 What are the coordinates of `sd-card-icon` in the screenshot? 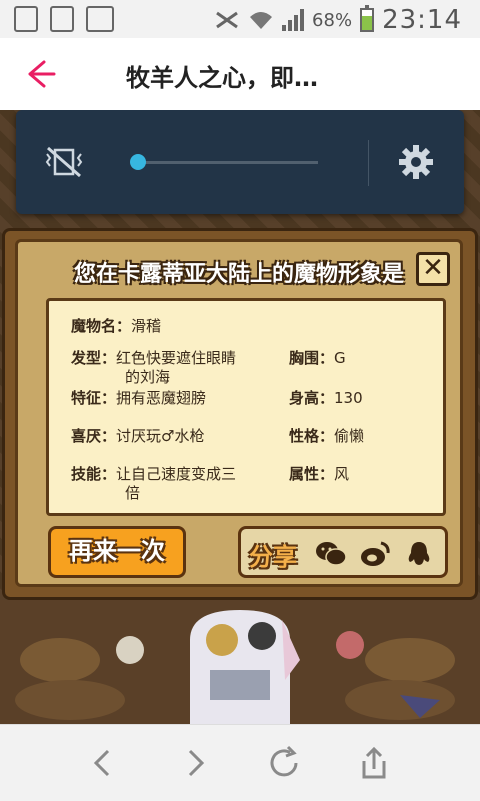 It's located at (62, 19).